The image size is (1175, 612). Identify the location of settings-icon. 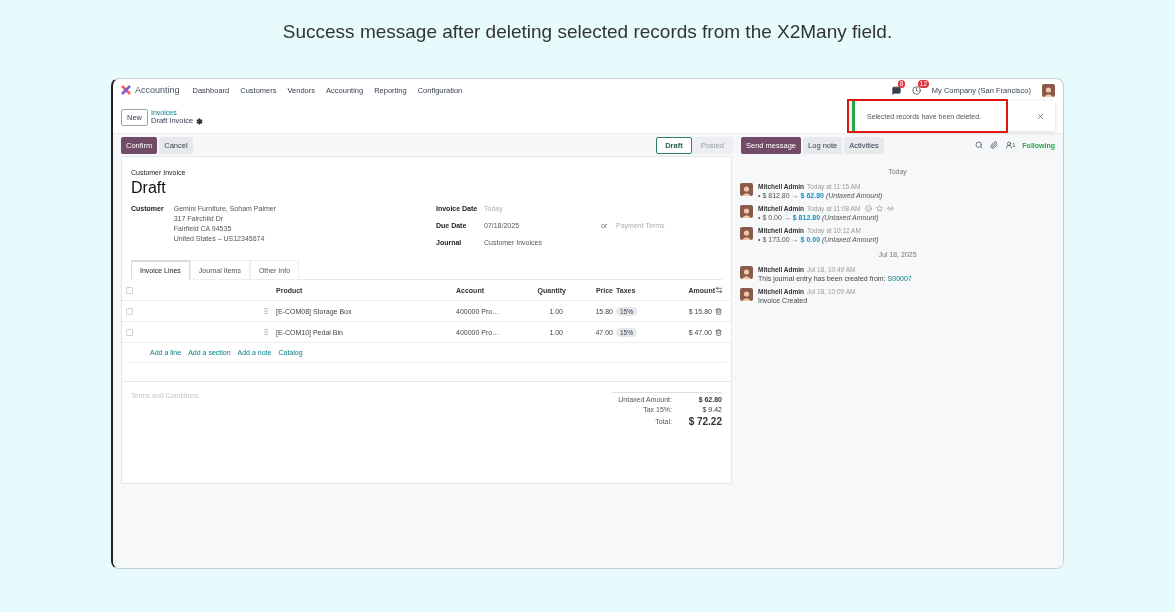
(200, 121).